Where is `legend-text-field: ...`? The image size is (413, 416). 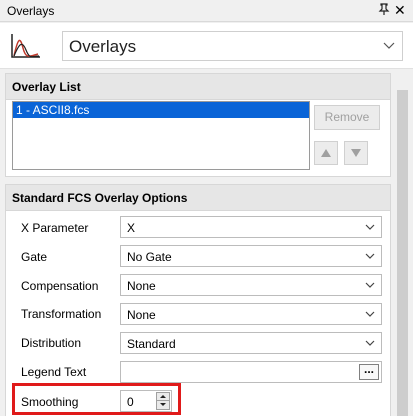 legend-text-field: ... is located at coordinates (251, 372).